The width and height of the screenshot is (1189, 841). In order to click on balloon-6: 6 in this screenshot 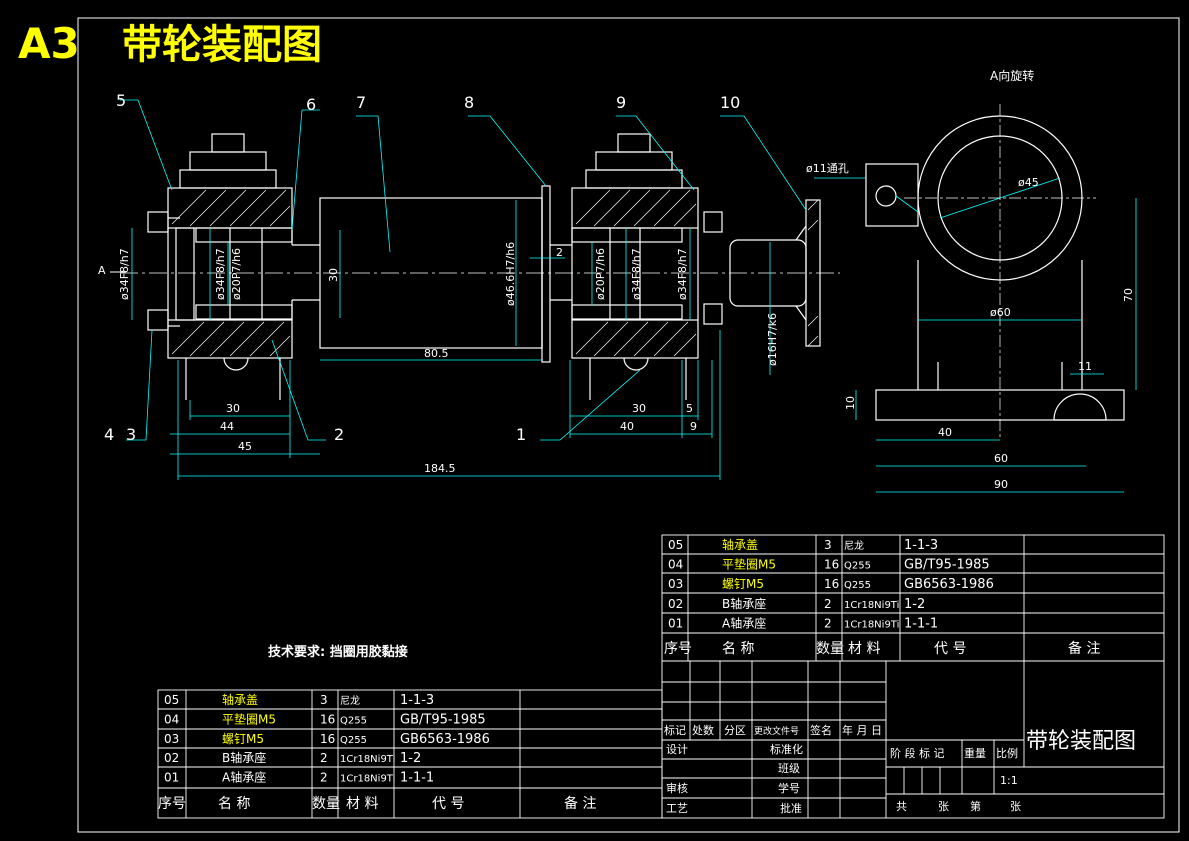, I will do `click(311, 104)`.